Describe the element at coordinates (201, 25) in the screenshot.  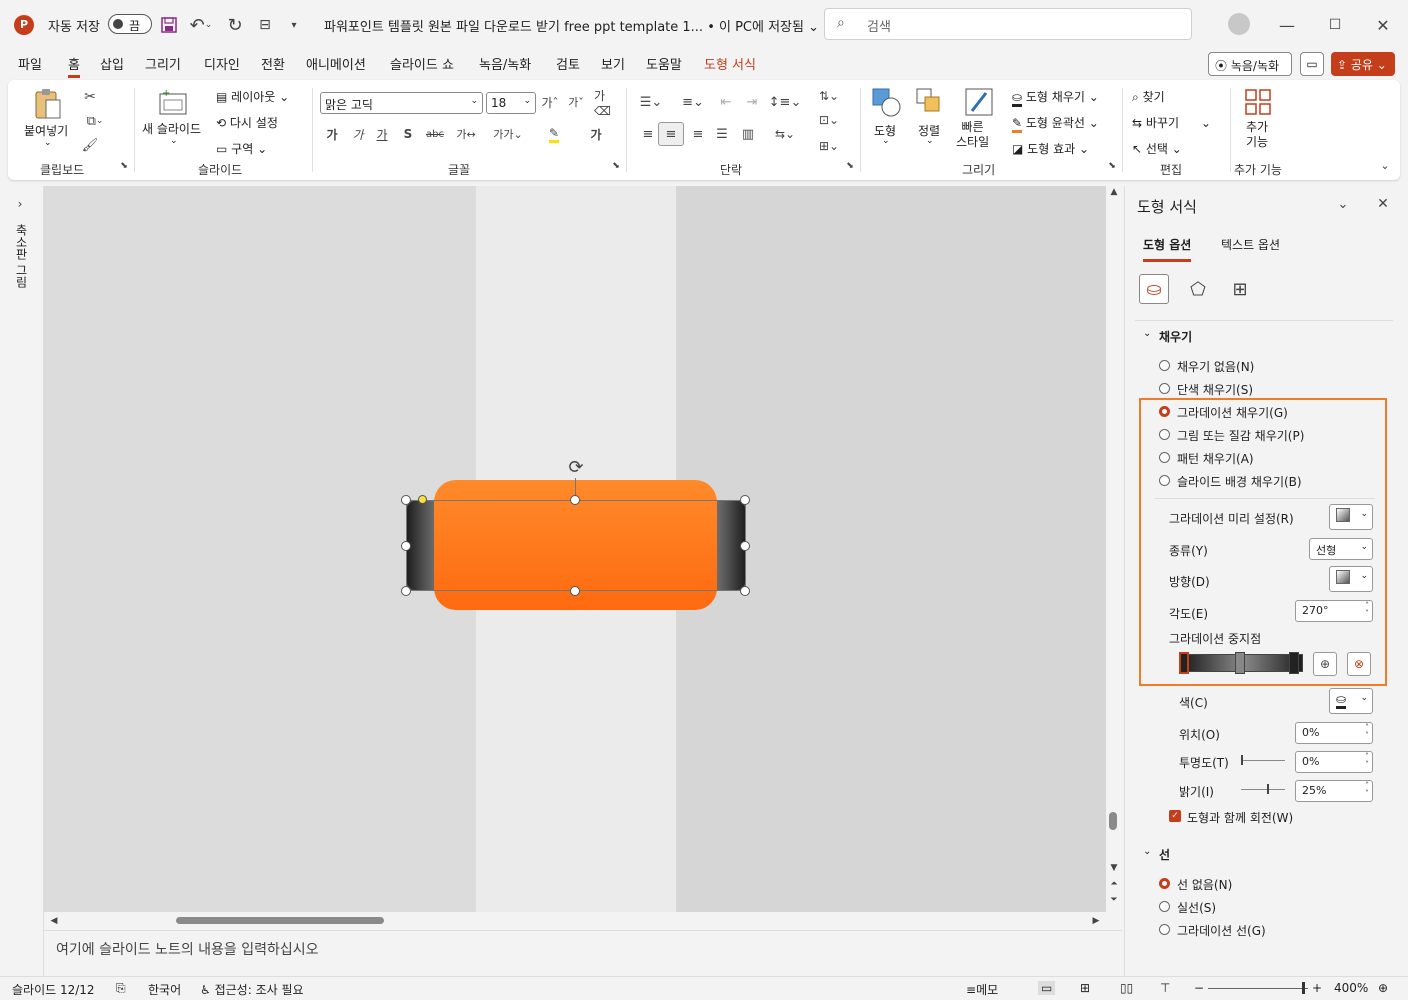
I see `undo-icon: ↶ ⌄` at that location.